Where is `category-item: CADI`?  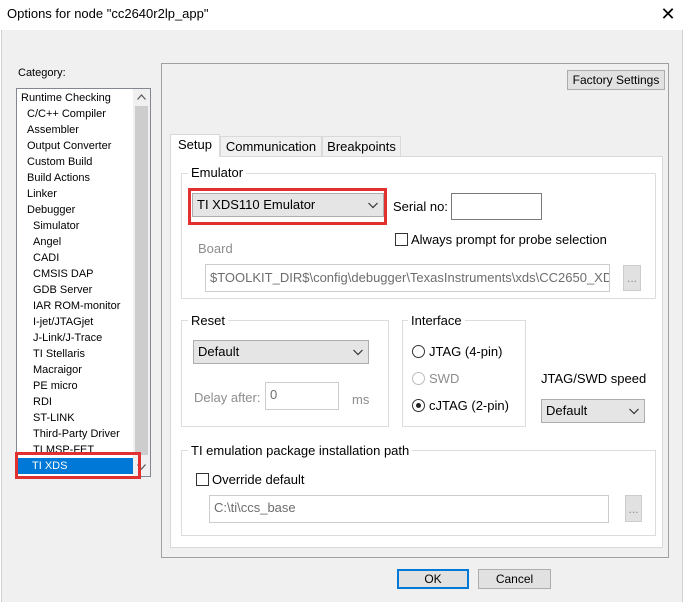 category-item: CADI is located at coordinates (39, 258).